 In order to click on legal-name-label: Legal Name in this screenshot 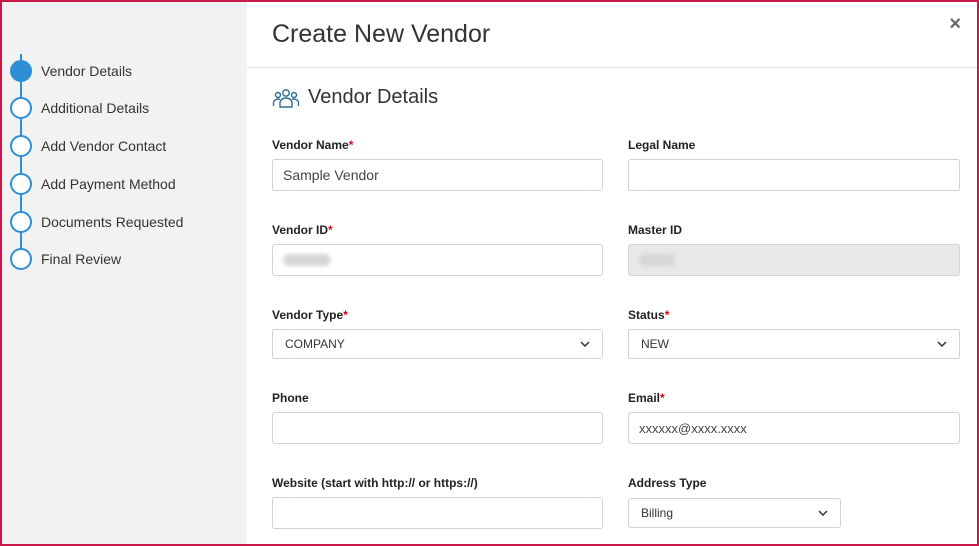, I will do `click(662, 145)`.